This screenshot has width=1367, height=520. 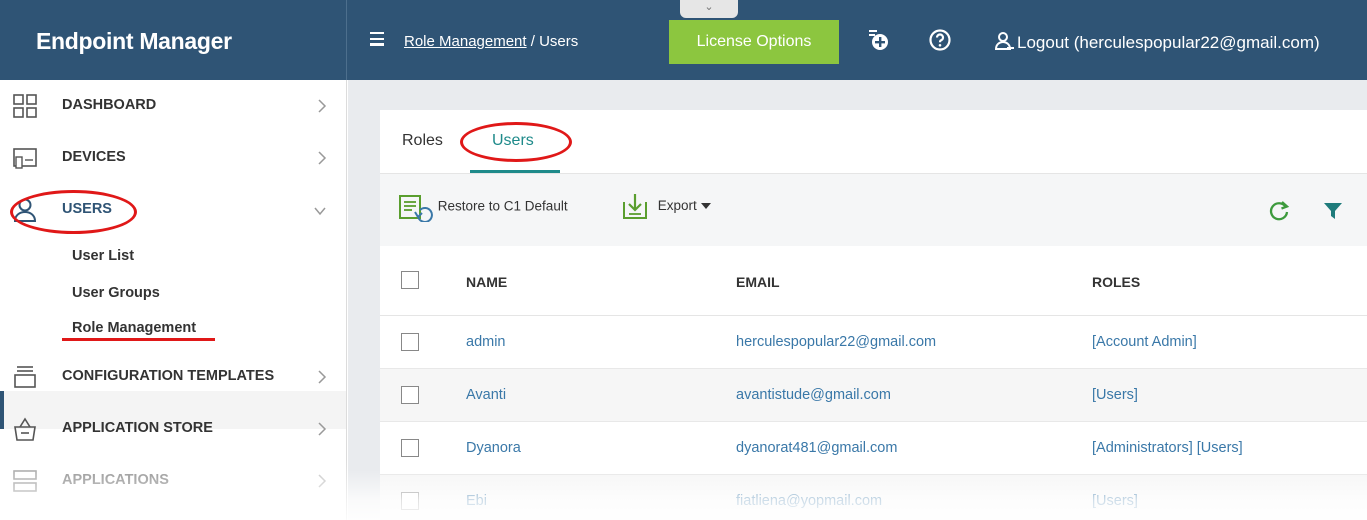 What do you see at coordinates (873, 142) in the screenshot?
I see `tab-bar: Roles Users` at bounding box center [873, 142].